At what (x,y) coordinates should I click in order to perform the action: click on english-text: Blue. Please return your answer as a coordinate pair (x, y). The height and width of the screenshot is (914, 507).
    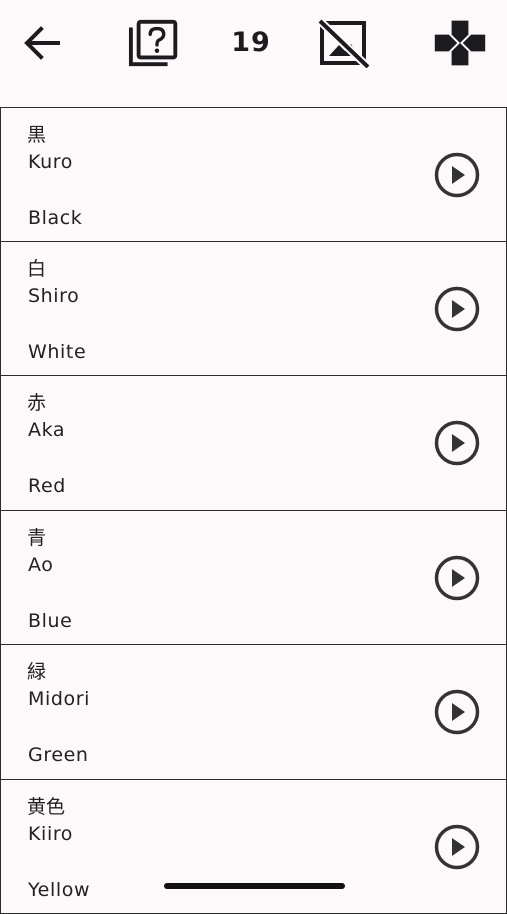
    Looking at the image, I should click on (50, 621).